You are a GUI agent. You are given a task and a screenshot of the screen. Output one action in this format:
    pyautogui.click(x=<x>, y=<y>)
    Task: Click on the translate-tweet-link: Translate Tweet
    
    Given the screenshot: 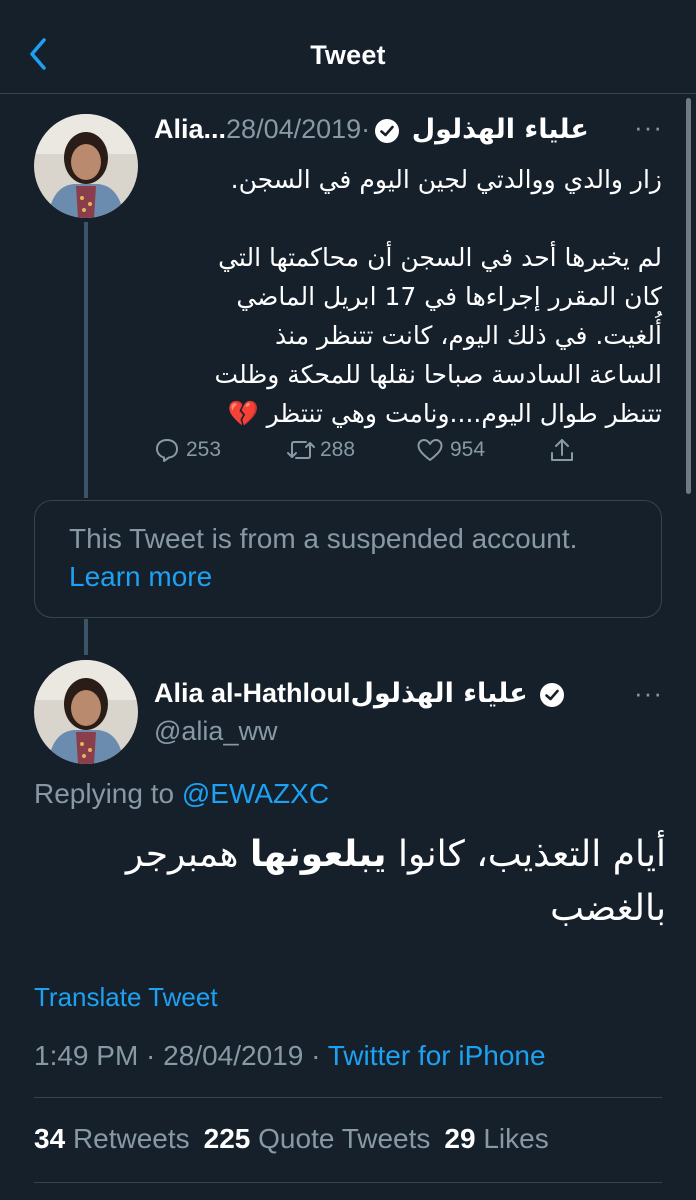 What is the action you would take?
    pyautogui.click(x=126, y=997)
    